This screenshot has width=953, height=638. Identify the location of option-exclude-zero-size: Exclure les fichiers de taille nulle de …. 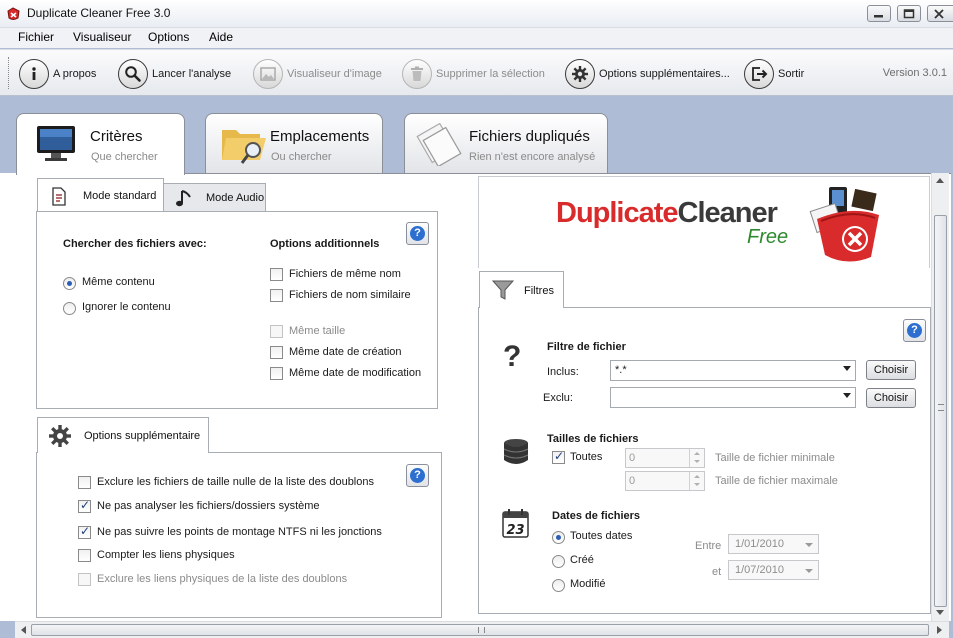
(233, 483).